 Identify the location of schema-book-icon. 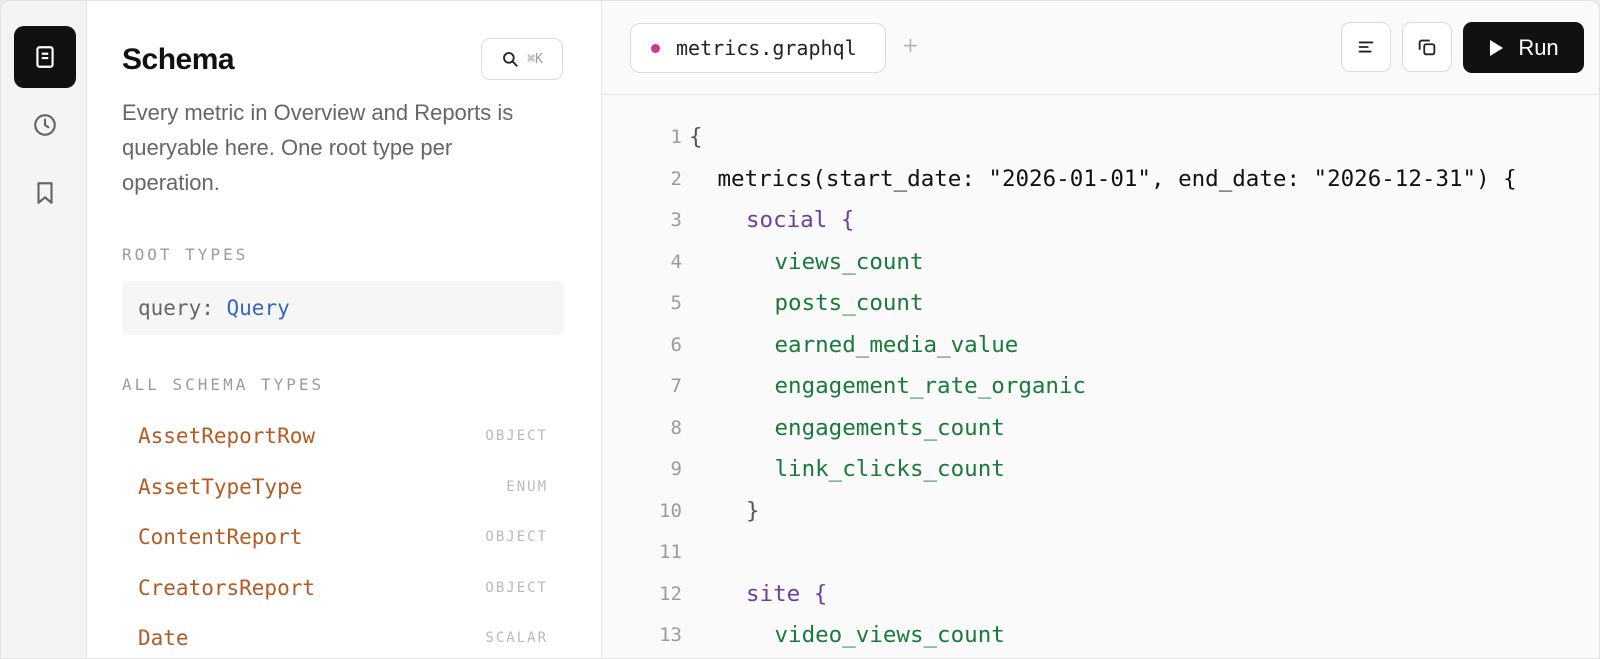
(45, 57).